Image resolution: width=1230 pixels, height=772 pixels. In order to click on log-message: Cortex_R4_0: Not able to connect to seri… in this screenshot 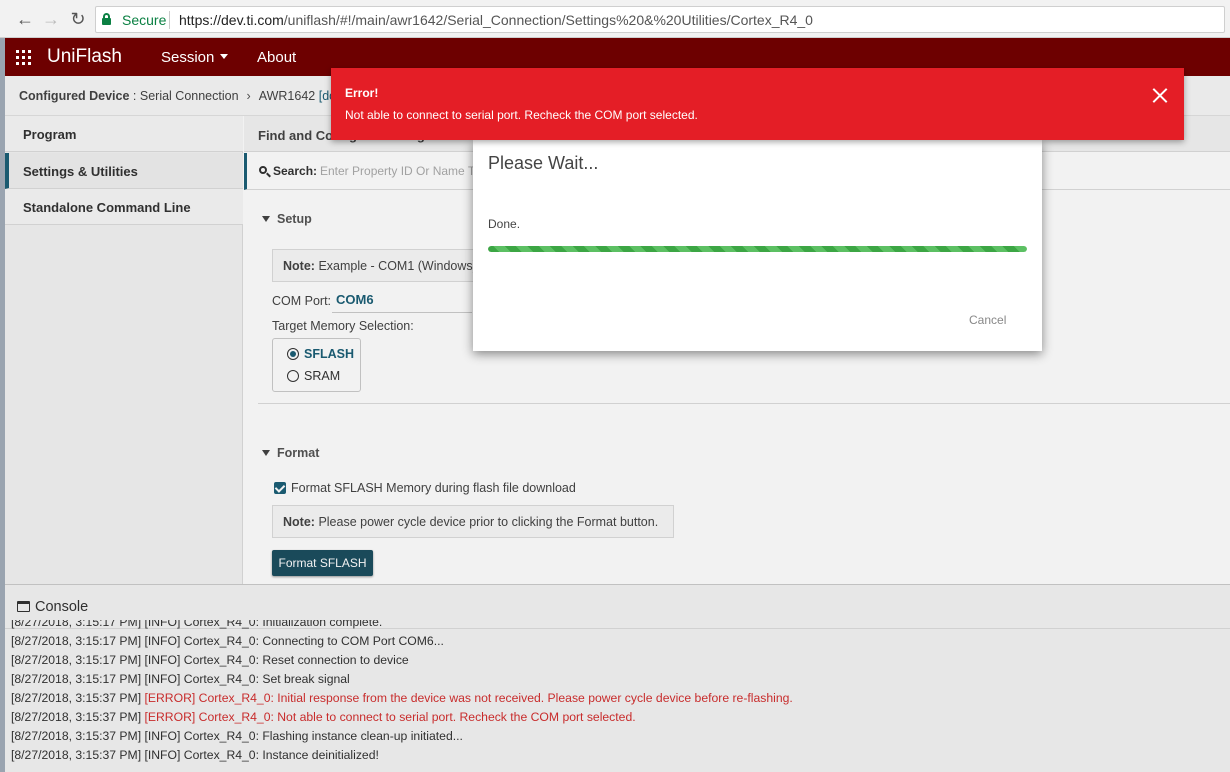, I will do `click(417, 717)`.